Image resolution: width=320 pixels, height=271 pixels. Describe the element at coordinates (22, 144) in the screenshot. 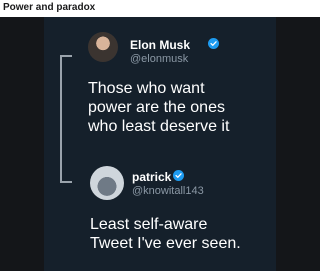

I see `image-background-left` at that location.